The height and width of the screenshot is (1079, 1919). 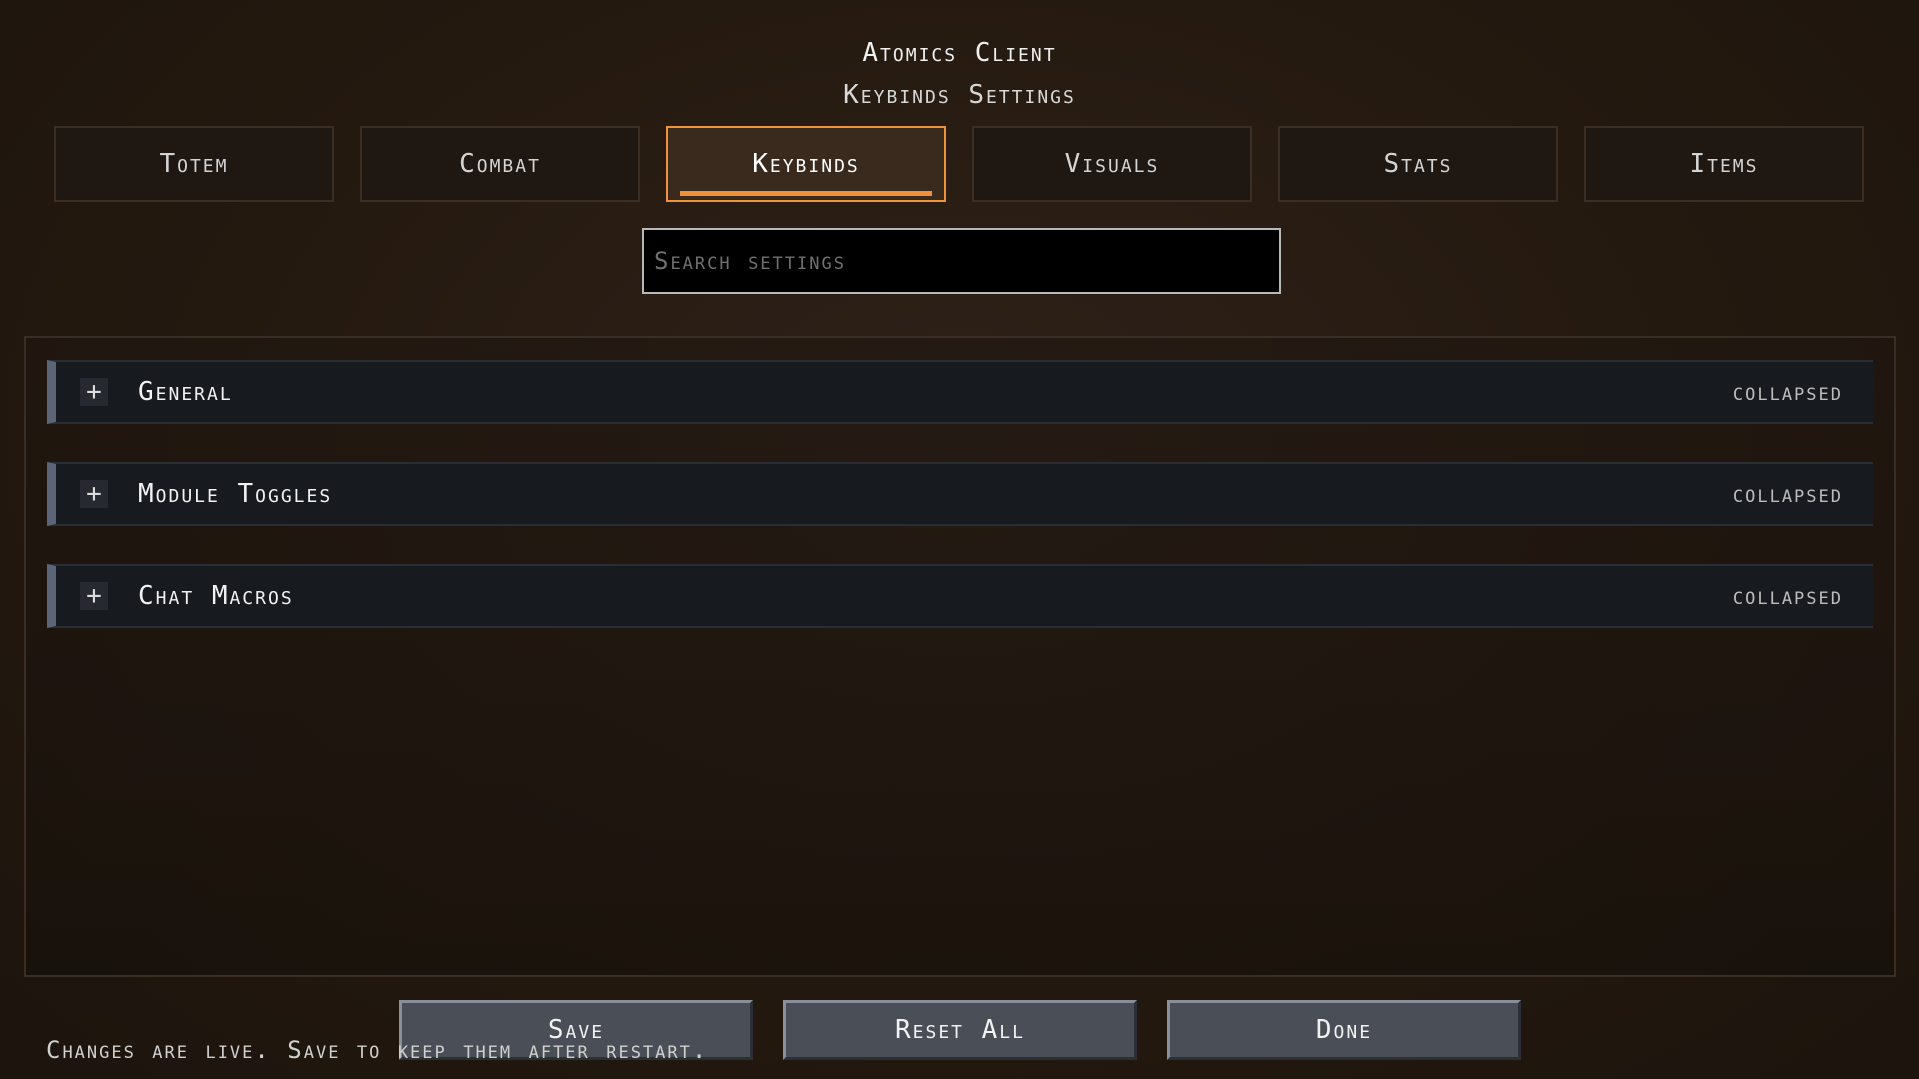 I want to click on tab-label: Combat, so click(x=500, y=164).